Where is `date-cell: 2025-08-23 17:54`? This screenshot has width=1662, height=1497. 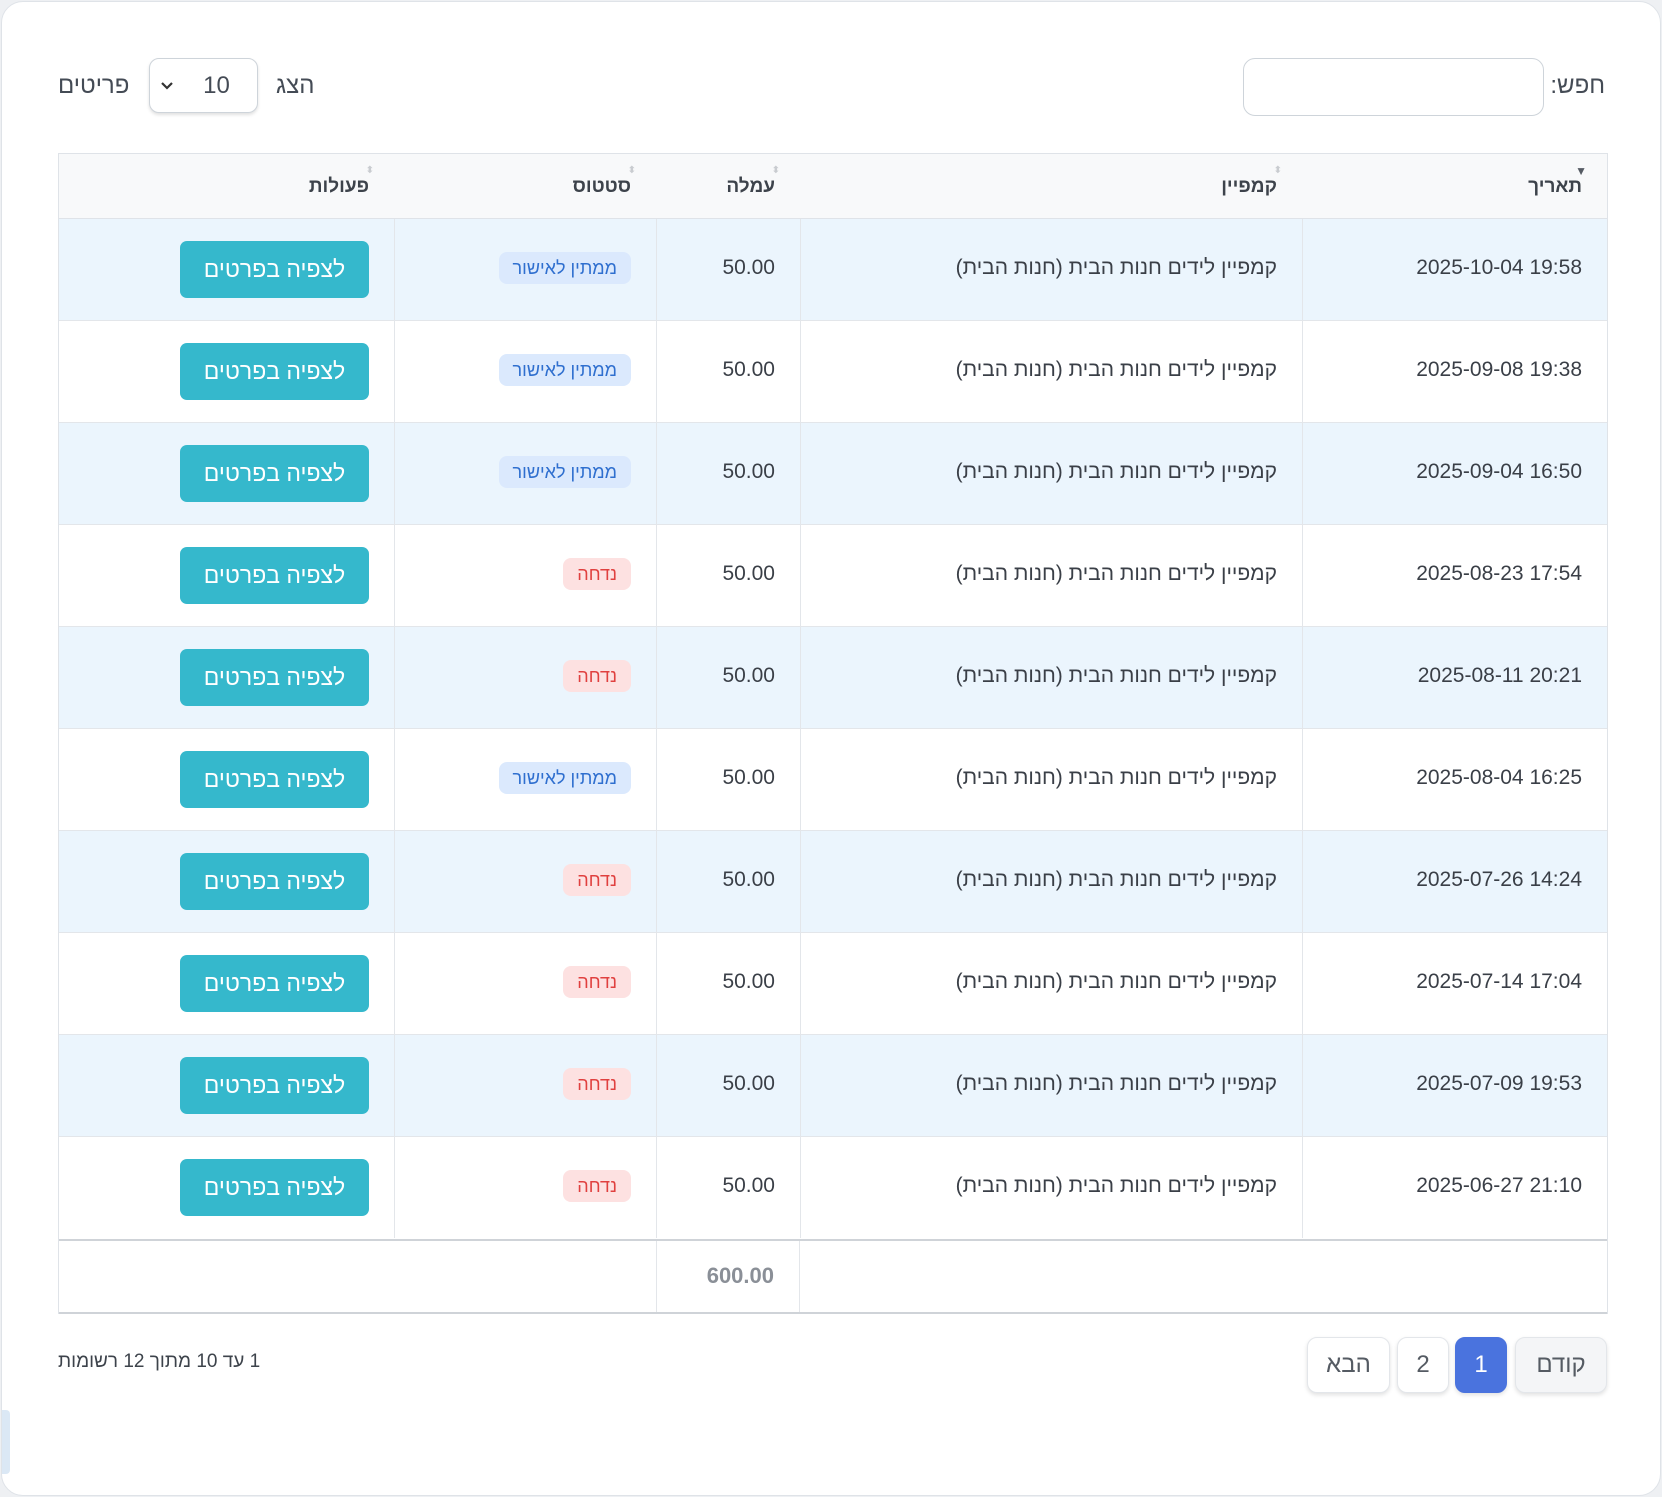
date-cell: 2025-08-23 17:54 is located at coordinates (1454, 575).